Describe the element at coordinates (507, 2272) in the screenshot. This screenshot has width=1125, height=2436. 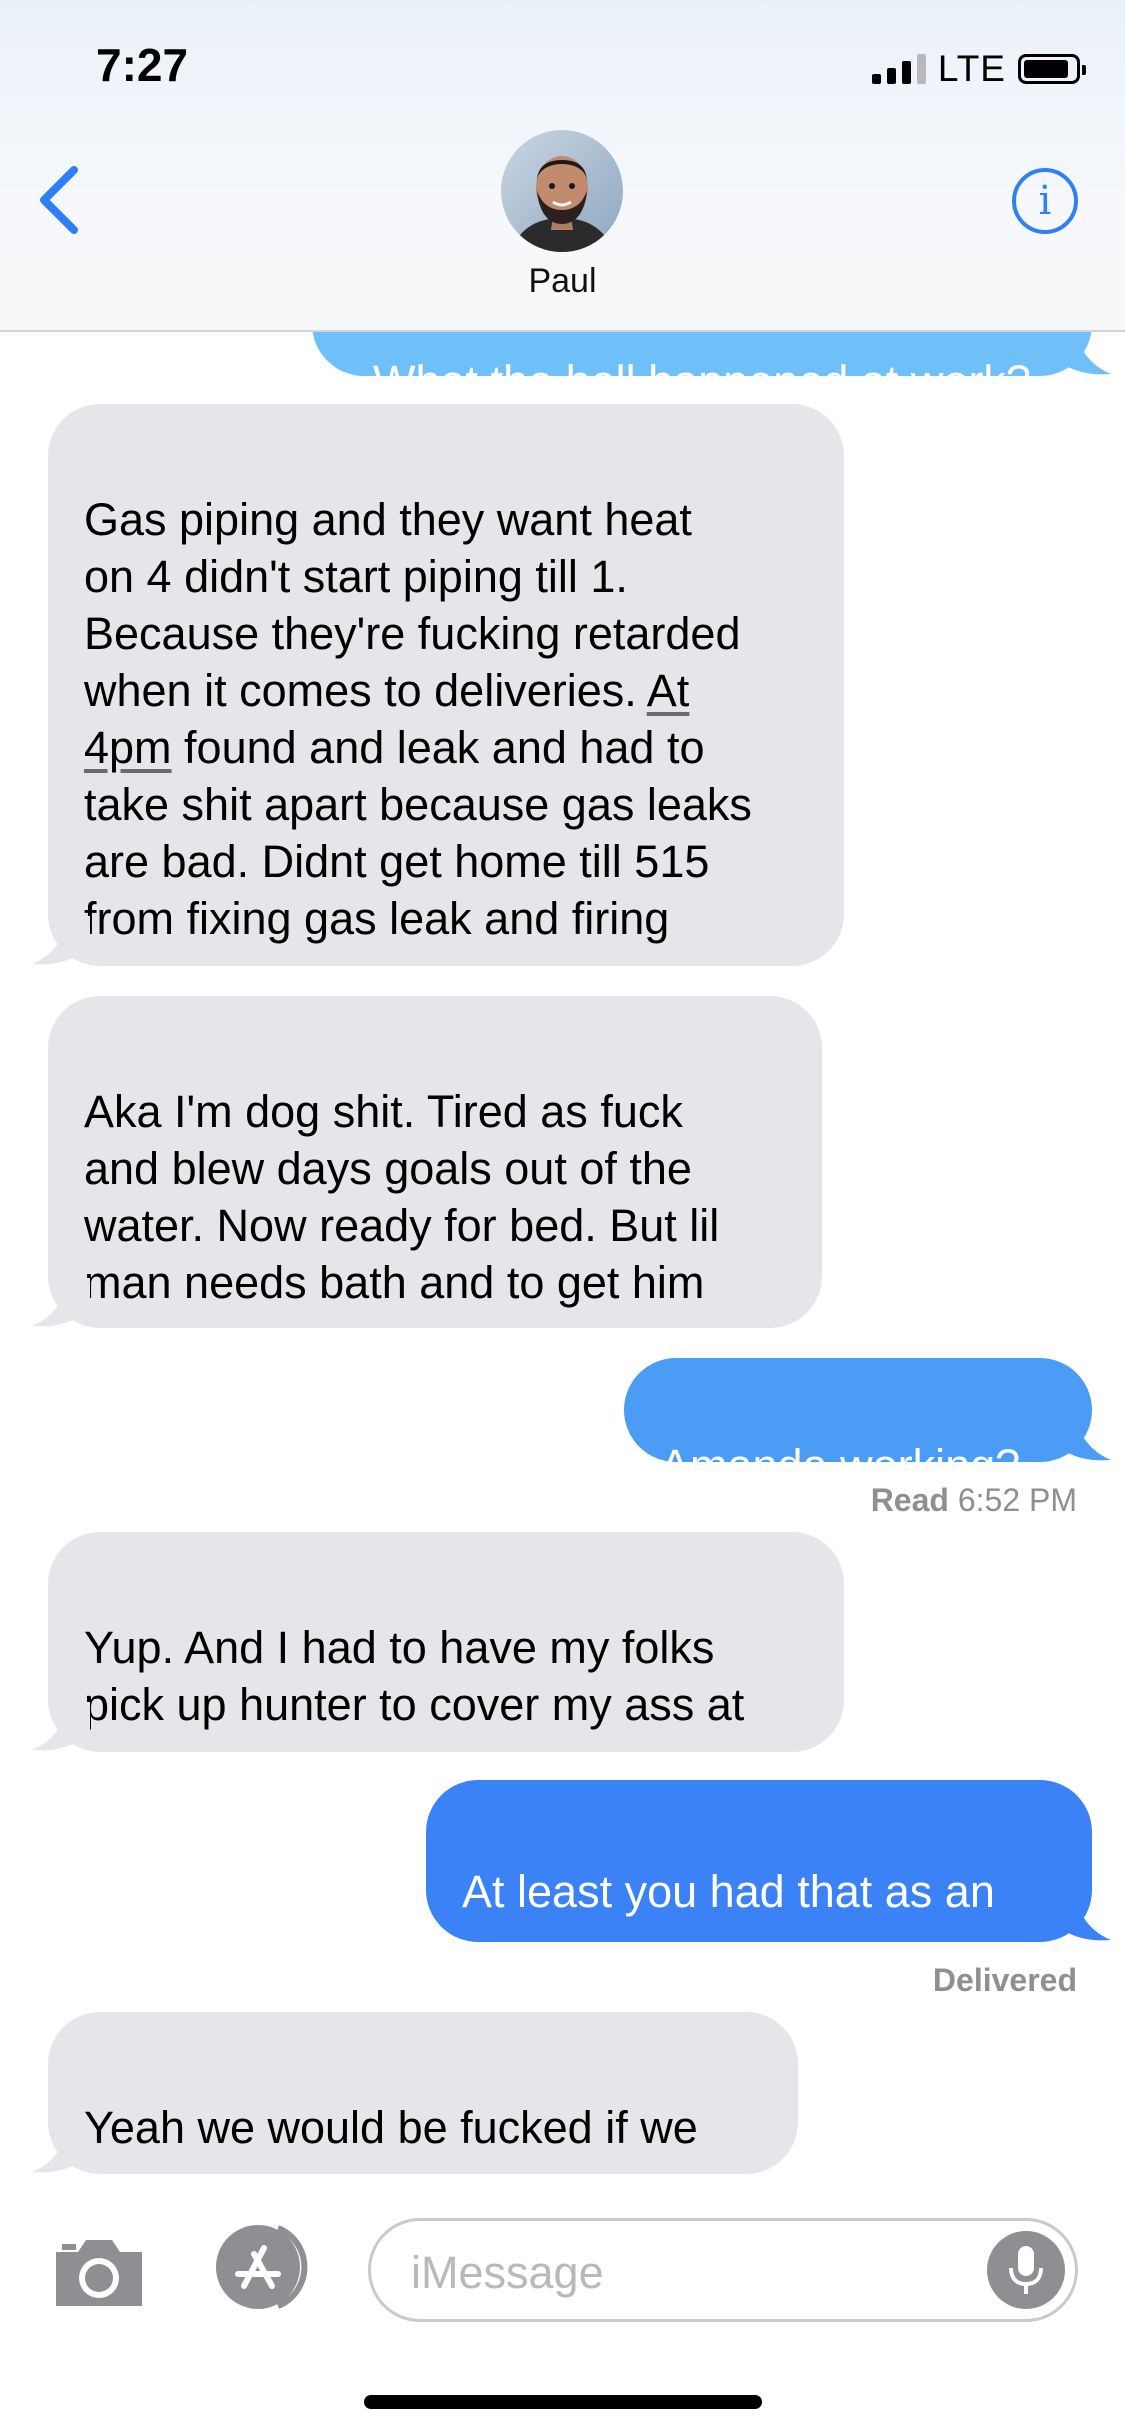
I see `input-placeholder: iMessage` at that location.